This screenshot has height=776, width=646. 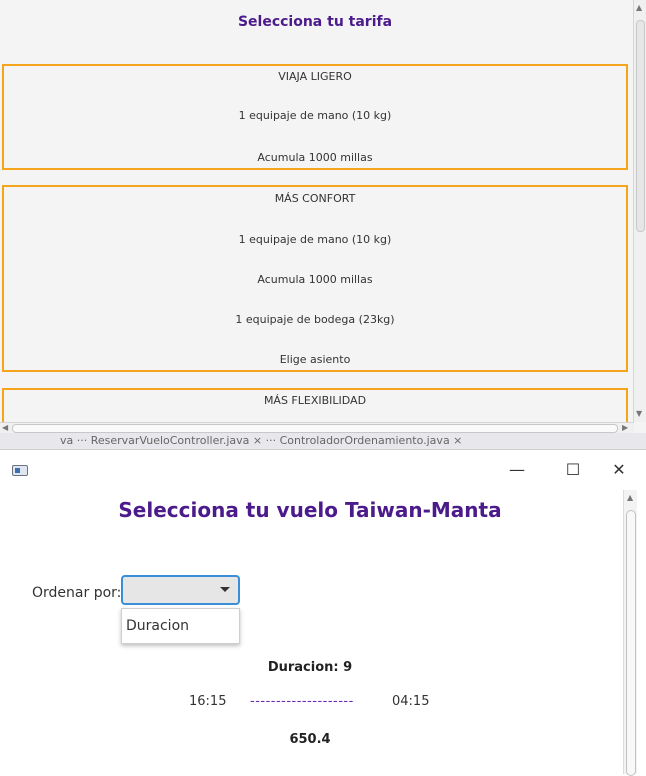 I want to click on sort-dropdown-list: Duracion, so click(x=180, y=626).